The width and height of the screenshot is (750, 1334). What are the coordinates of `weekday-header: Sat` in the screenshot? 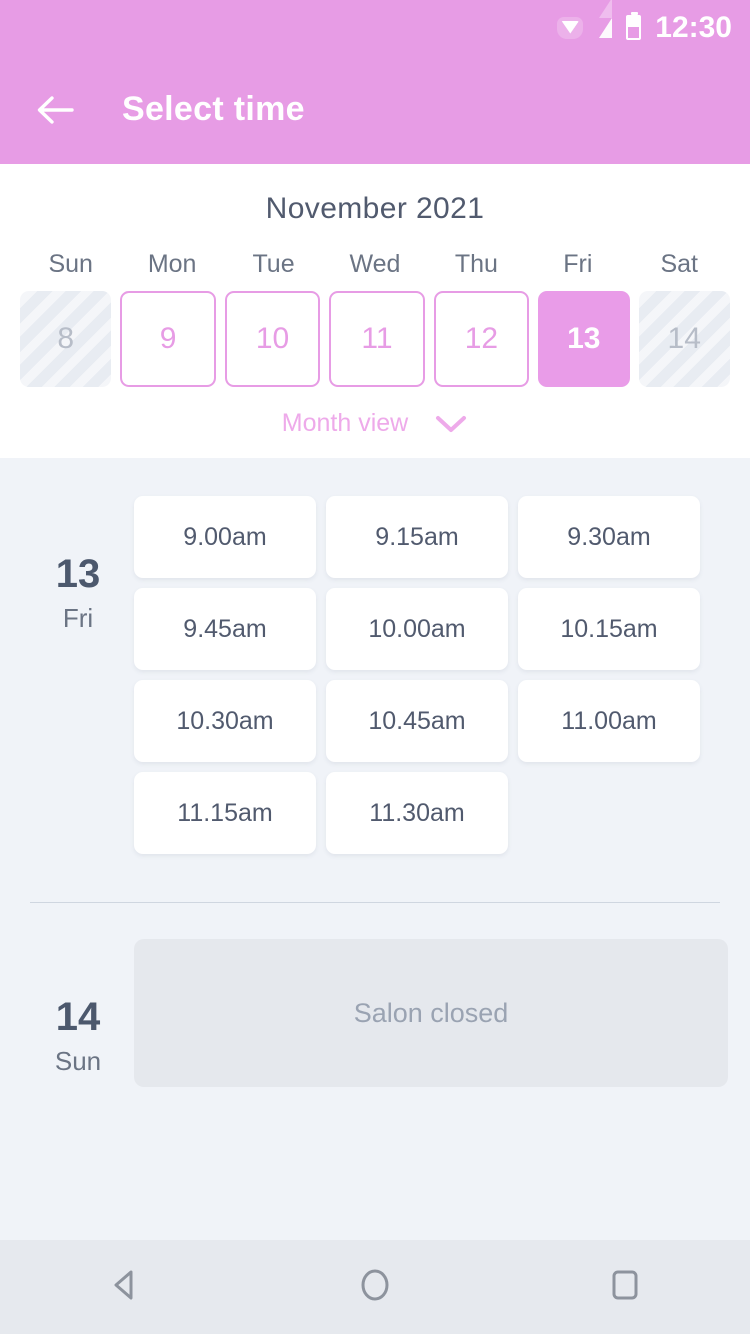 It's located at (679, 264).